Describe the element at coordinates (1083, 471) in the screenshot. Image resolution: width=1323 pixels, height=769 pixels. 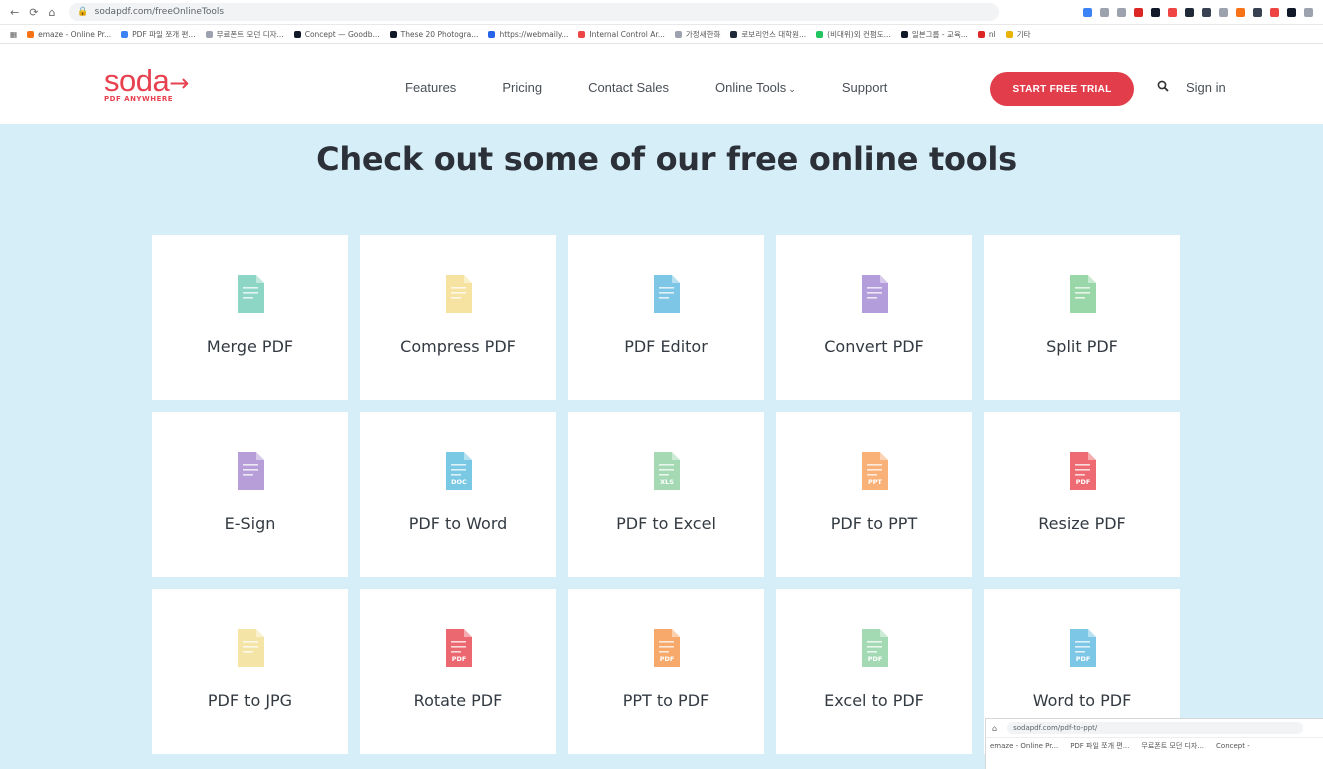
I see `resize-icon: PDF` at that location.